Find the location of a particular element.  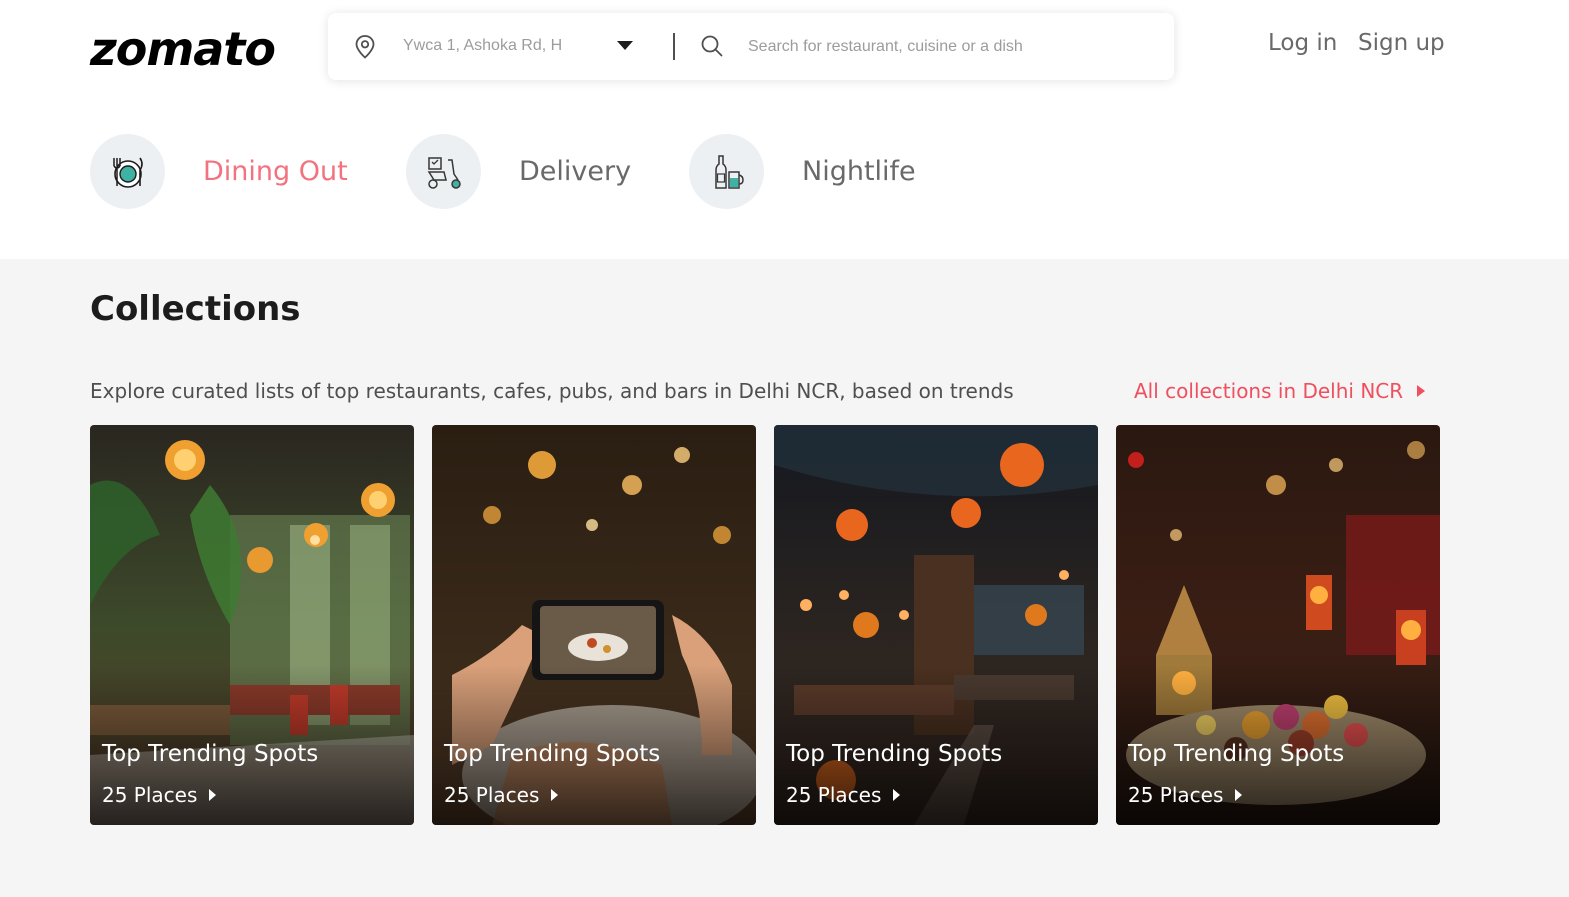

tab-dining-out: Dining Out is located at coordinates (219, 171).